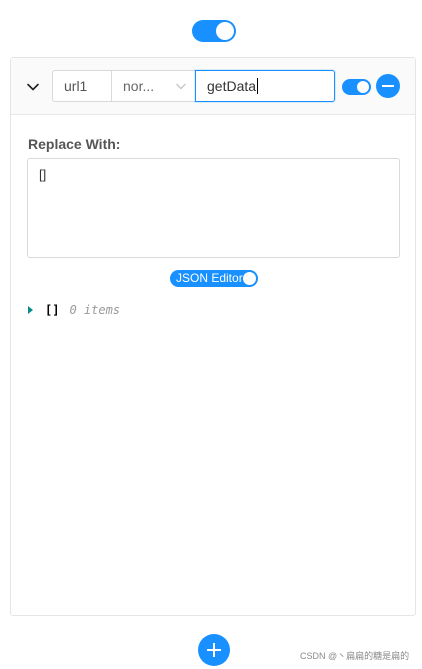 Image resolution: width=422 pixels, height=669 pixels. I want to click on json-editor-label: JSON Editor, so click(209, 278).